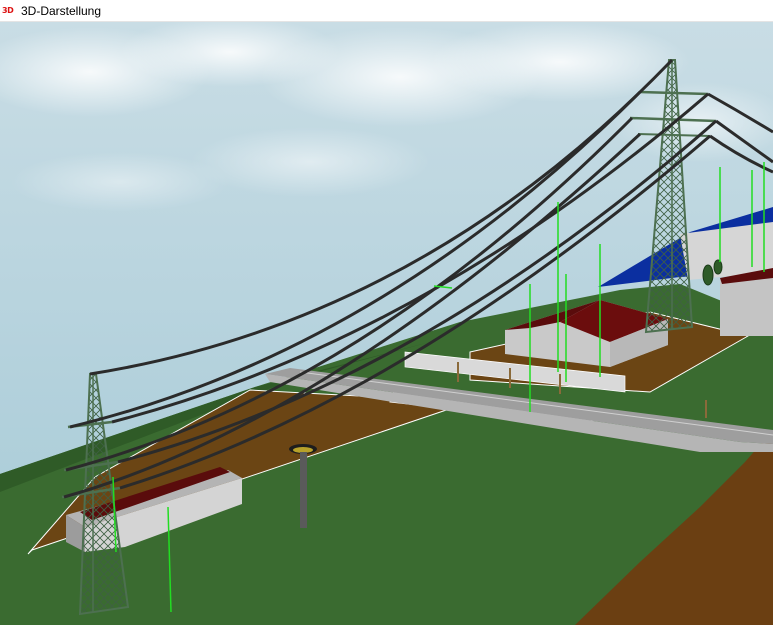  What do you see at coordinates (8, 10) in the screenshot?
I see `3d-app-icon: 3D` at bounding box center [8, 10].